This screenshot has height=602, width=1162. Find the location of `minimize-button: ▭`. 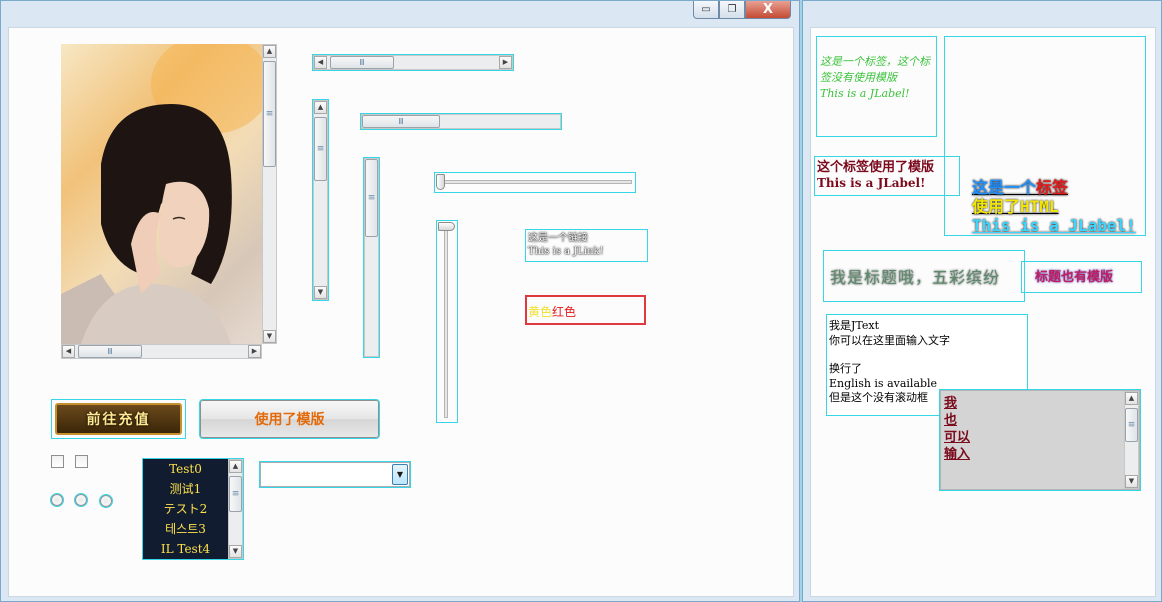

minimize-button: ▭ is located at coordinates (706, 10).